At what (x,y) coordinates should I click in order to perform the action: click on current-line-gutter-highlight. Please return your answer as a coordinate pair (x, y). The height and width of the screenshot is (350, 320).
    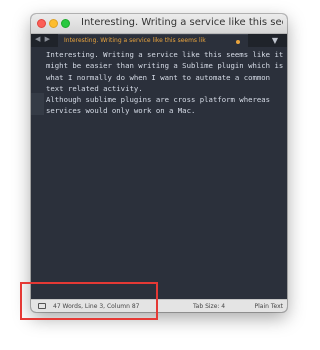
    Looking at the image, I should click on (37, 104).